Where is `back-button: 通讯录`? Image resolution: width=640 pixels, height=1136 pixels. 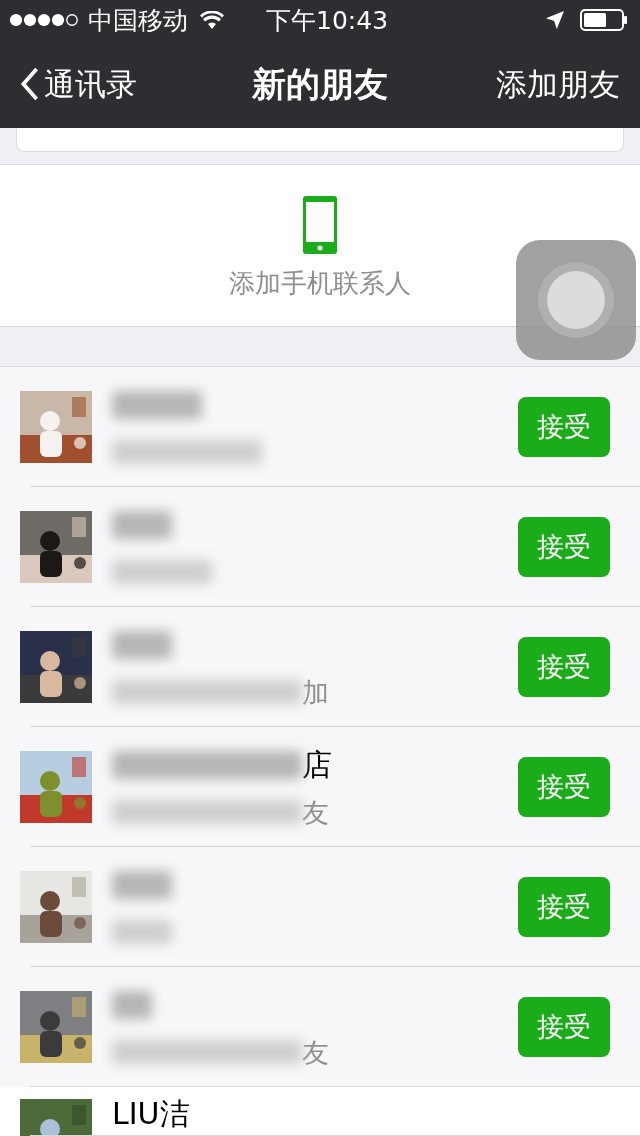 back-button: 通讯录 is located at coordinates (78, 84).